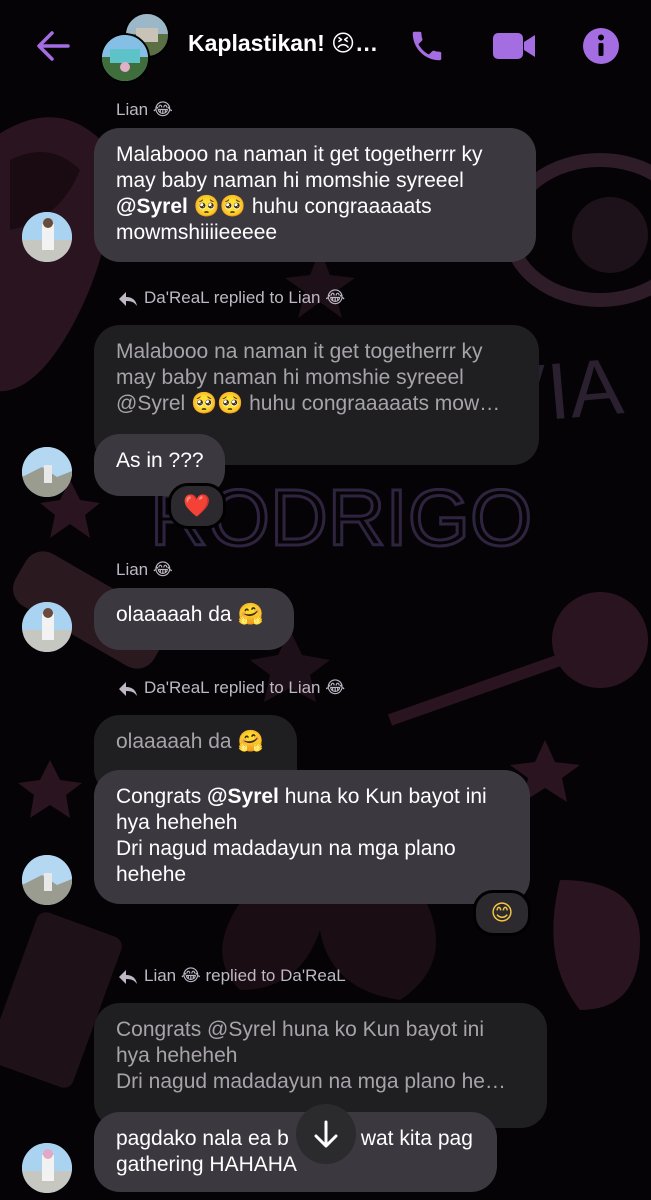  What do you see at coordinates (177, 822) in the screenshot?
I see `message-text-line: hya heheheh` at bounding box center [177, 822].